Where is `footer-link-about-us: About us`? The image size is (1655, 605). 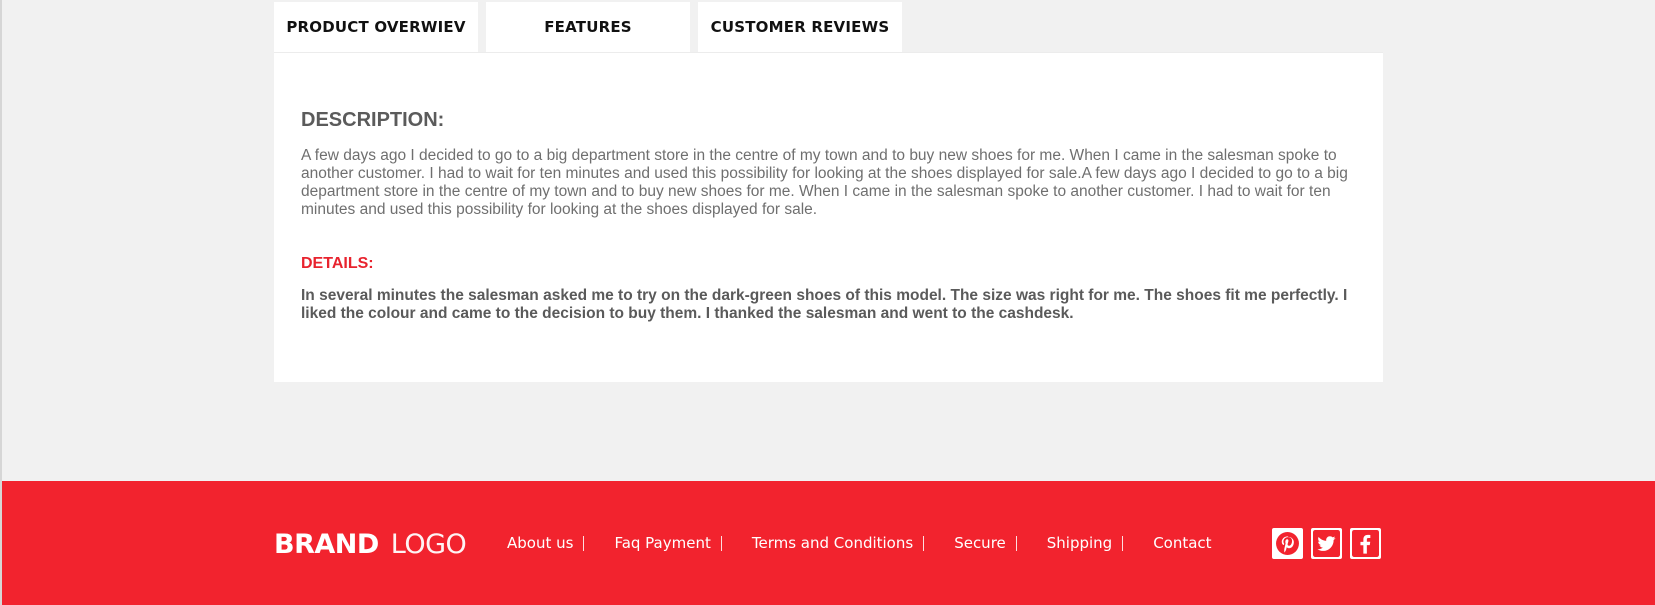 footer-link-about-us: About us is located at coordinates (540, 543).